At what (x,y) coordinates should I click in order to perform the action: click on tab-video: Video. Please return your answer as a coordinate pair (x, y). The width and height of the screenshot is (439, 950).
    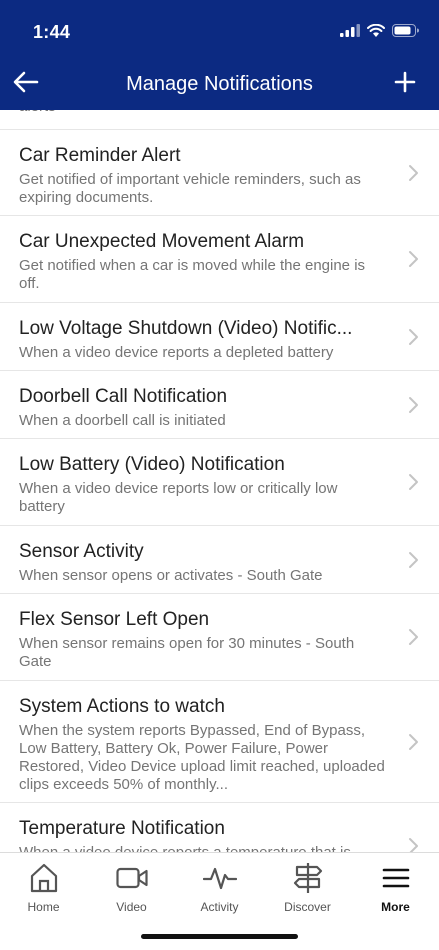
    Looking at the image, I should click on (131, 887).